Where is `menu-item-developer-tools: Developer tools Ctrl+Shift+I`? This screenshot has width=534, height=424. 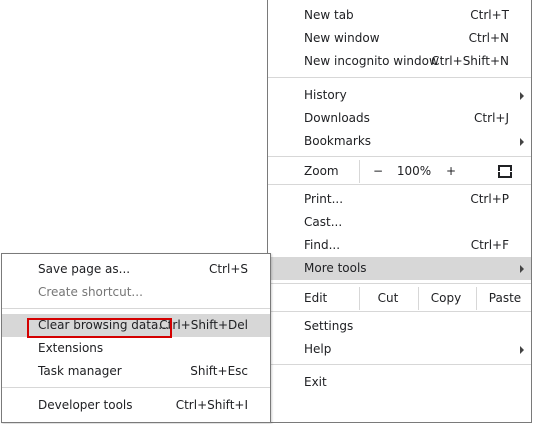 menu-item-developer-tools: Developer tools Ctrl+Shift+I is located at coordinates (136, 405).